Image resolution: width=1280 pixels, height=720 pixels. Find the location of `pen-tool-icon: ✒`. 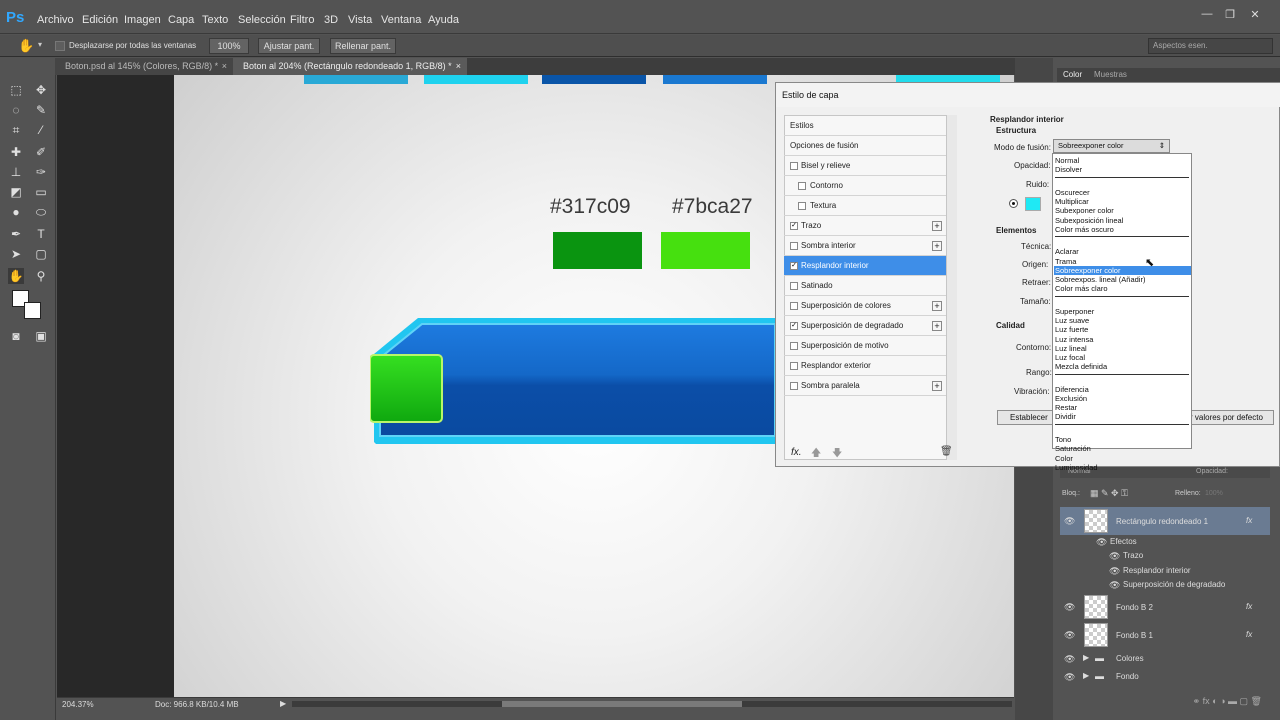

pen-tool-icon: ✒ is located at coordinates (16, 234).